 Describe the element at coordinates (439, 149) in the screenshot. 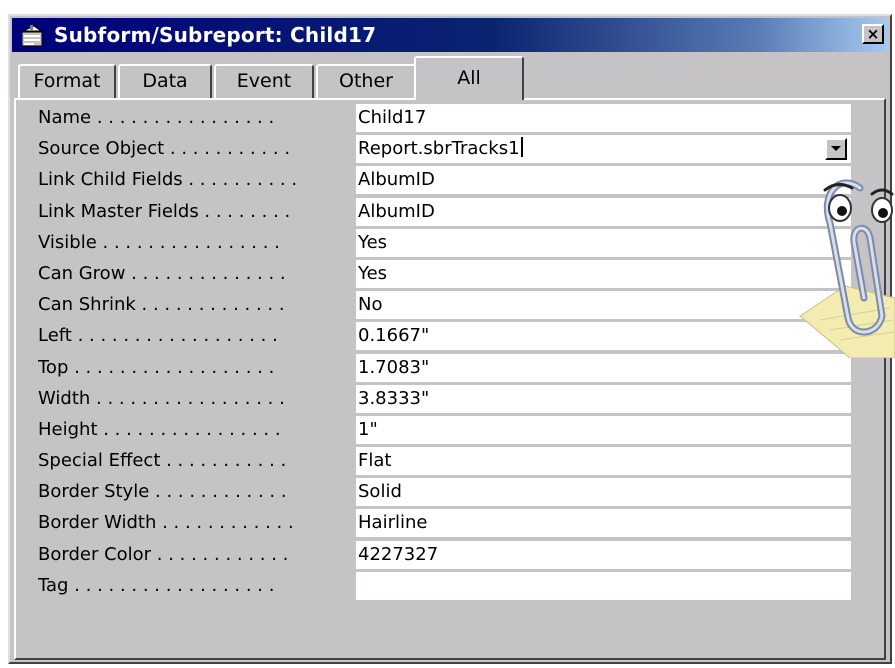

I see `property-value-text: Report.sbrTracks1` at that location.